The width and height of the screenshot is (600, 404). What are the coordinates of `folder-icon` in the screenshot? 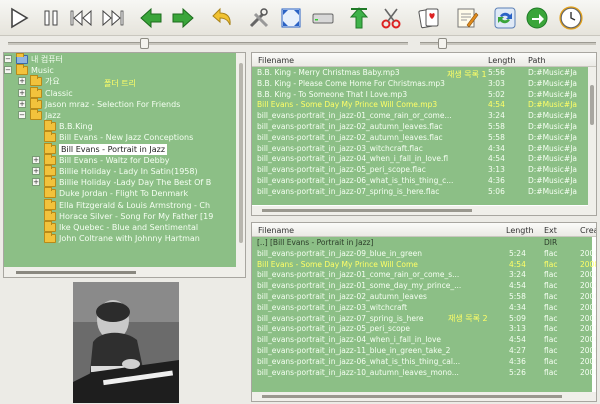 It's located at (22, 70).